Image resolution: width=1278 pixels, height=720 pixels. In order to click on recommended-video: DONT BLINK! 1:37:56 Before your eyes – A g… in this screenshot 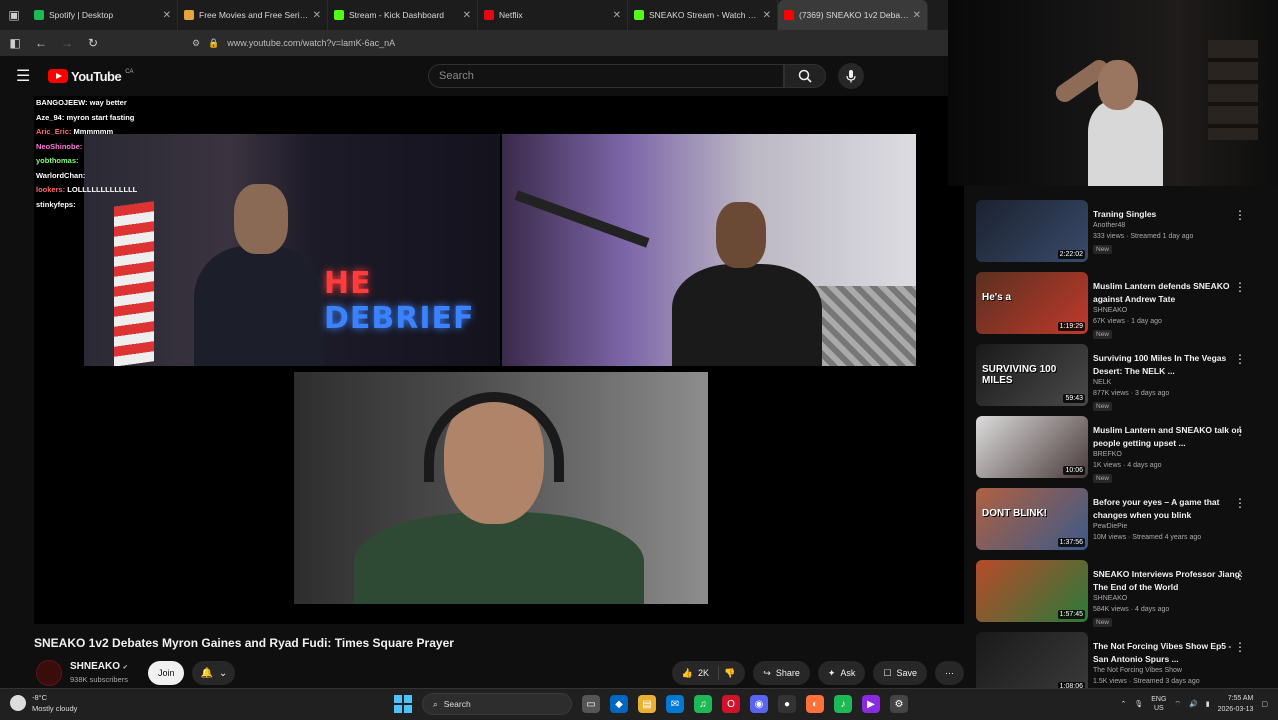, I will do `click(1121, 521)`.